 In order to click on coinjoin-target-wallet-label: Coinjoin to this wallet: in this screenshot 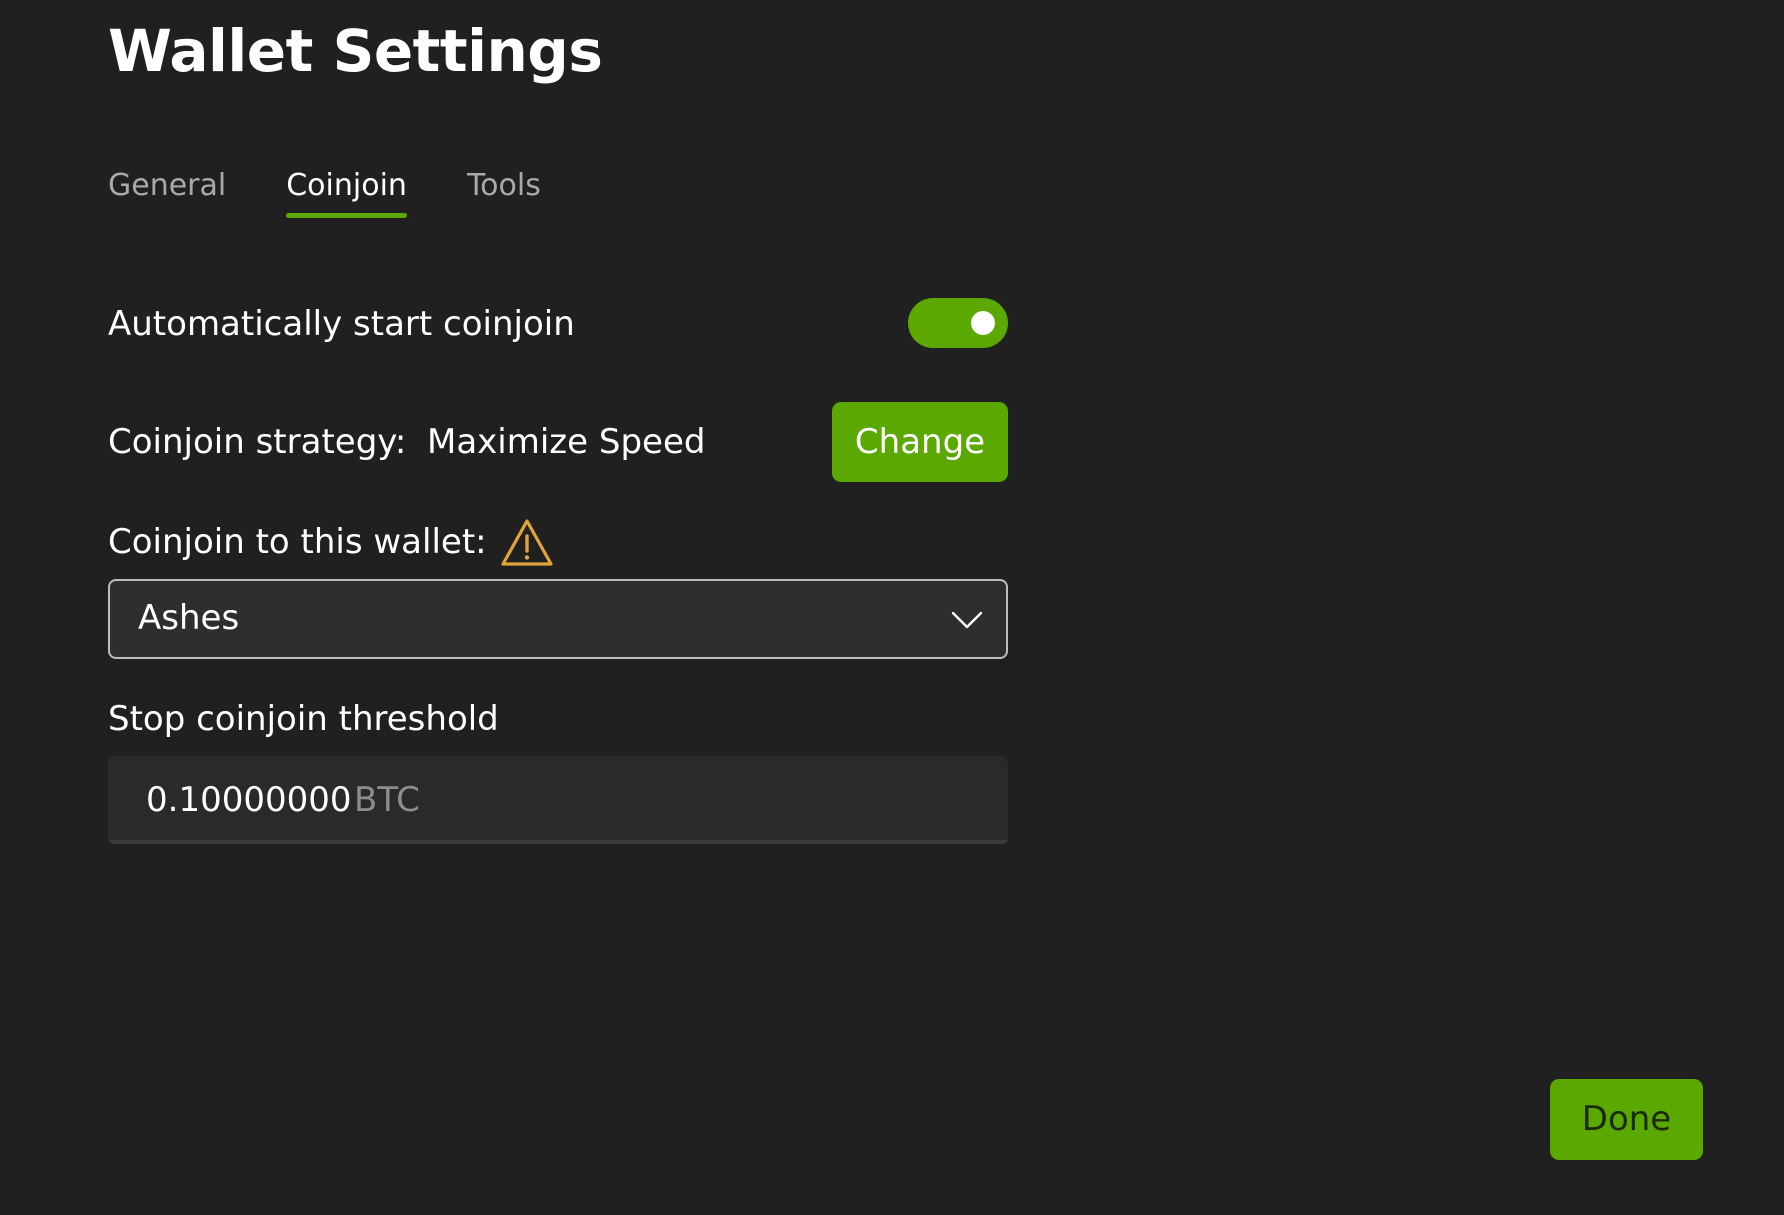, I will do `click(297, 542)`.